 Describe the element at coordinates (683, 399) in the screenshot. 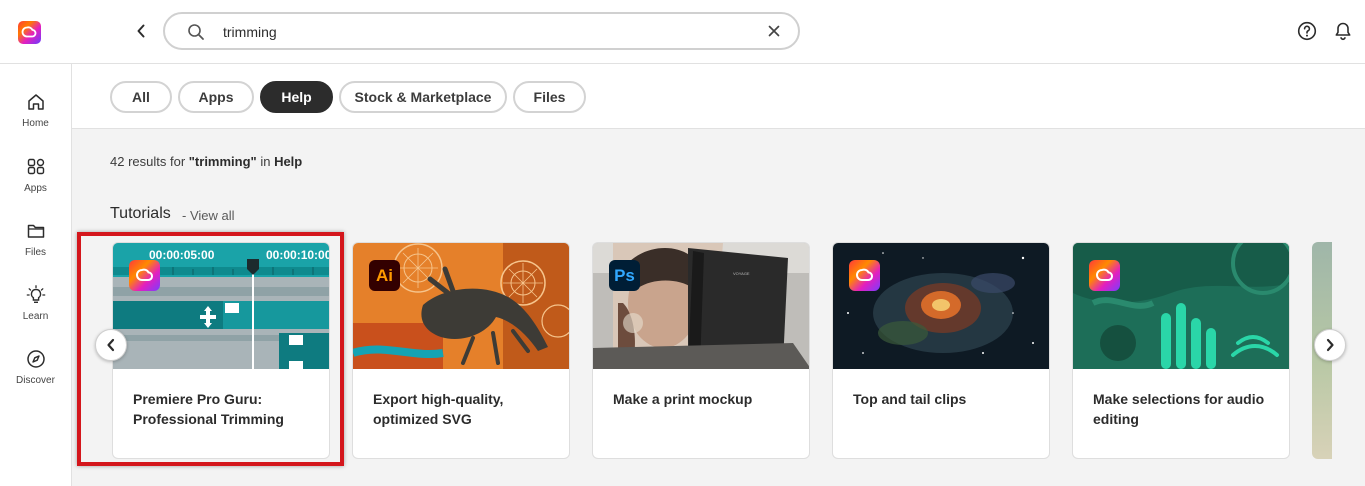

I see `tutorial-card-title: Make a print mockup` at that location.